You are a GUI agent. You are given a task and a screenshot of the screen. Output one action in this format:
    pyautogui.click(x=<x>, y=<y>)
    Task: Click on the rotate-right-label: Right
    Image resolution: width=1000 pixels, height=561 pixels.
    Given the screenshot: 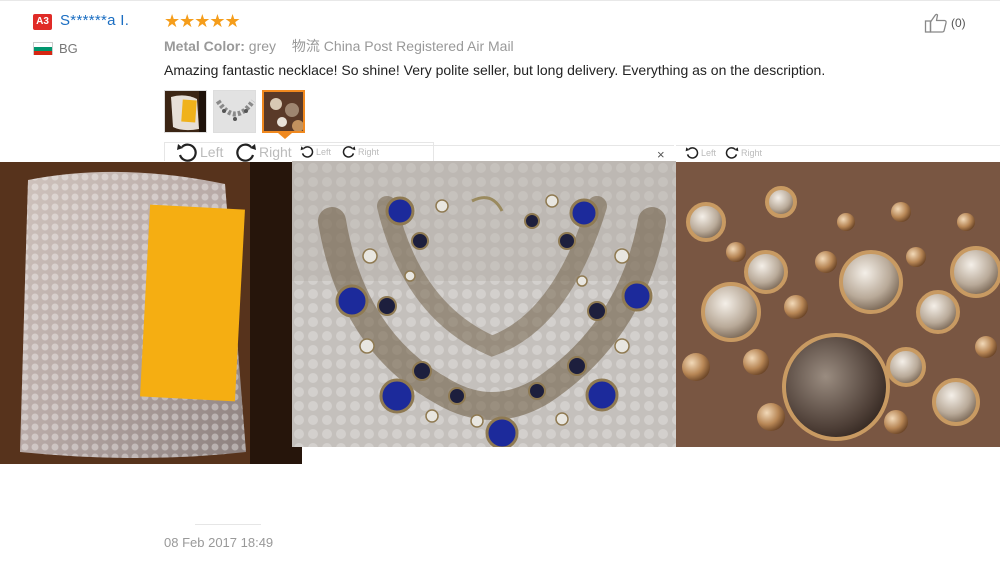 What is the action you would take?
    pyautogui.click(x=275, y=152)
    